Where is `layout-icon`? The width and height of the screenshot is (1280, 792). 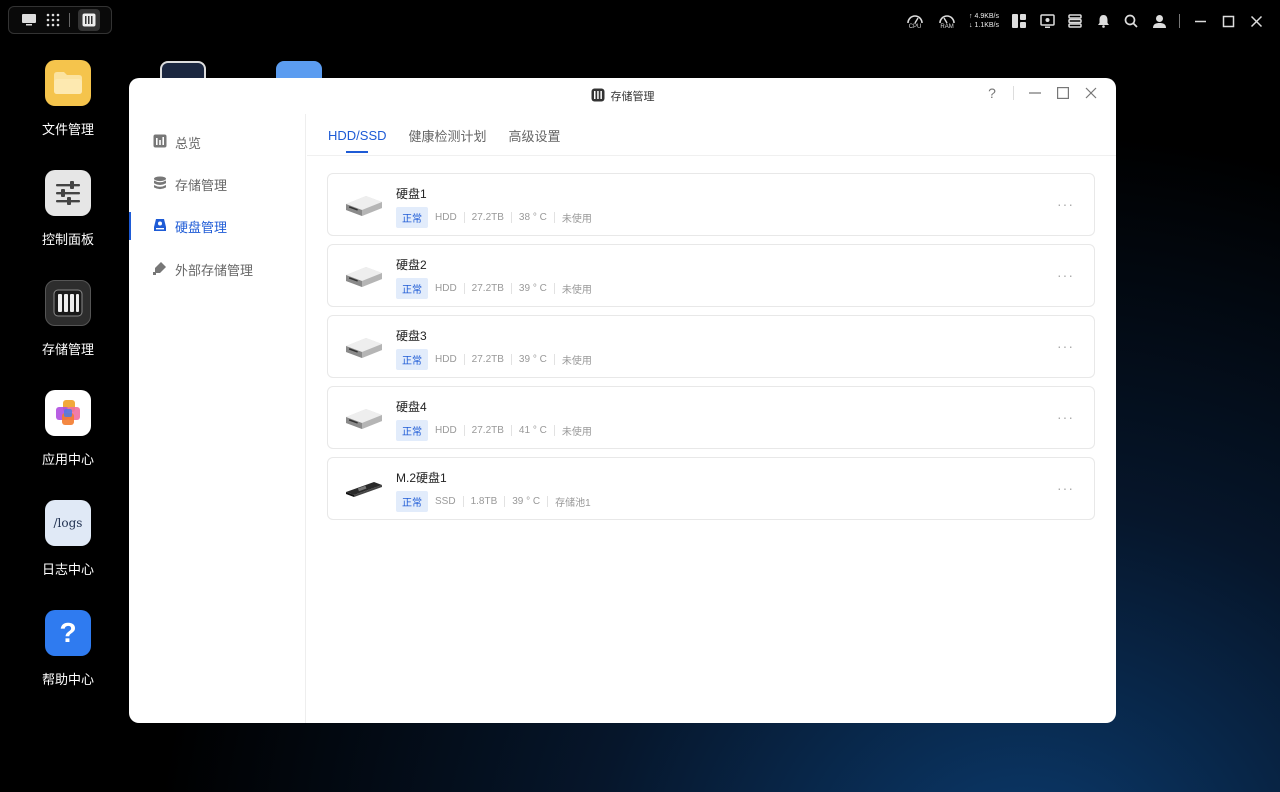
layout-icon is located at coordinates (1019, 21).